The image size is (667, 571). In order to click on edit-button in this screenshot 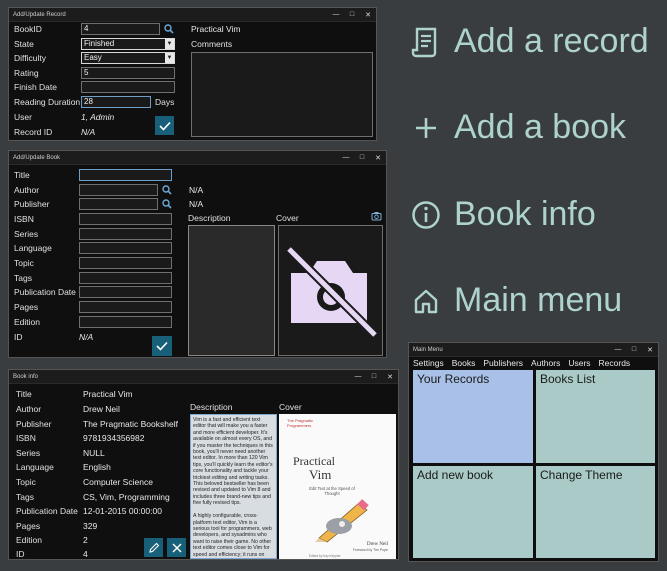, I will do `click(153, 547)`.